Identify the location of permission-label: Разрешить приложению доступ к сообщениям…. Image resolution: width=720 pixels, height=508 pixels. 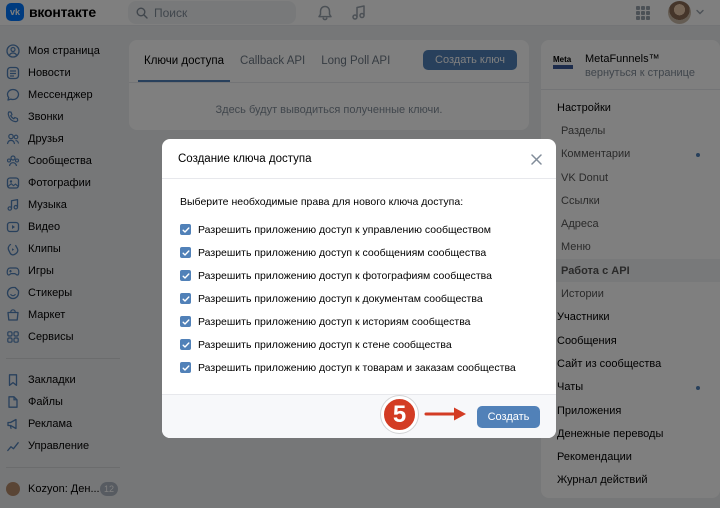
(342, 252).